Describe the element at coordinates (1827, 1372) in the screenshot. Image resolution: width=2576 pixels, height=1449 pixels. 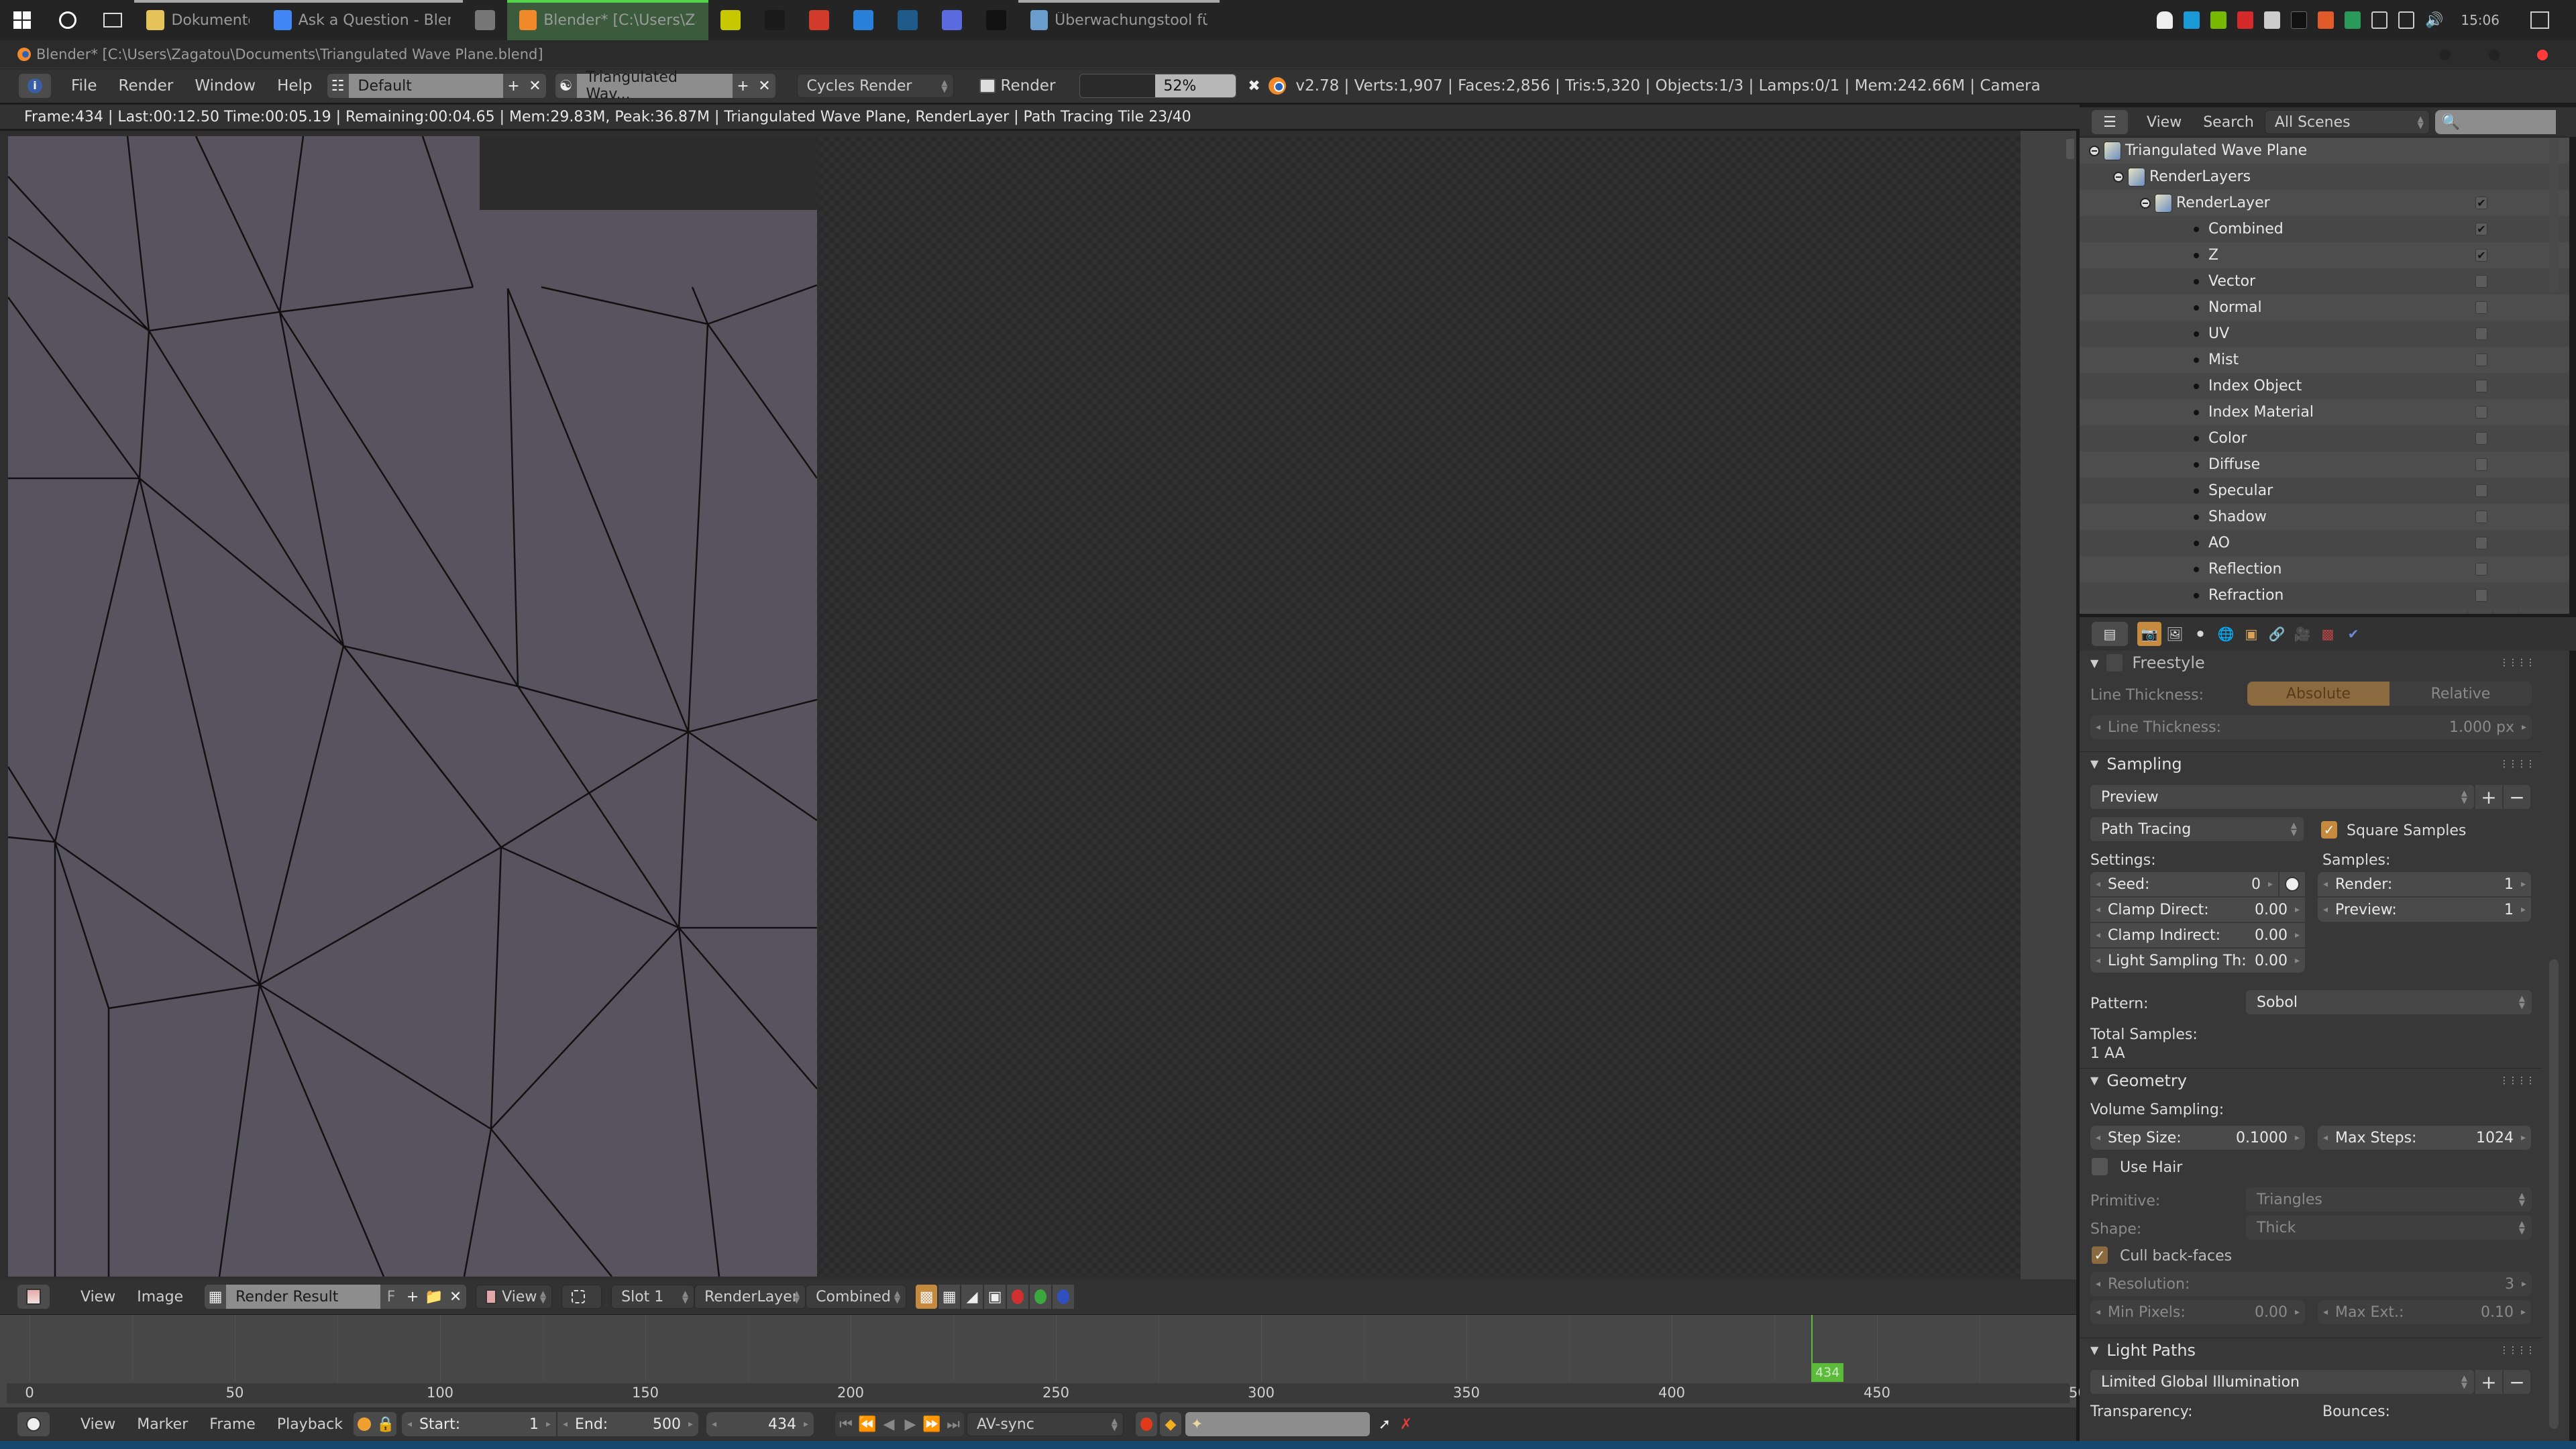
I see `playhead-frame-label: 434` at that location.